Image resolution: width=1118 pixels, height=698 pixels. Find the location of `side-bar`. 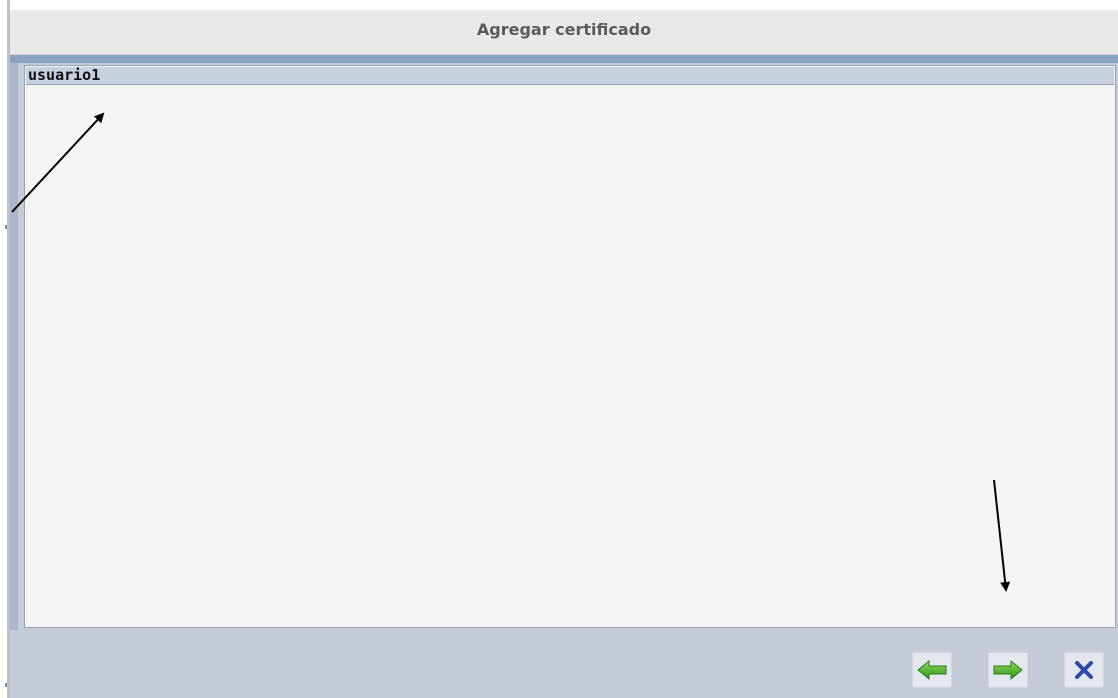

side-bar is located at coordinates (14, 350).